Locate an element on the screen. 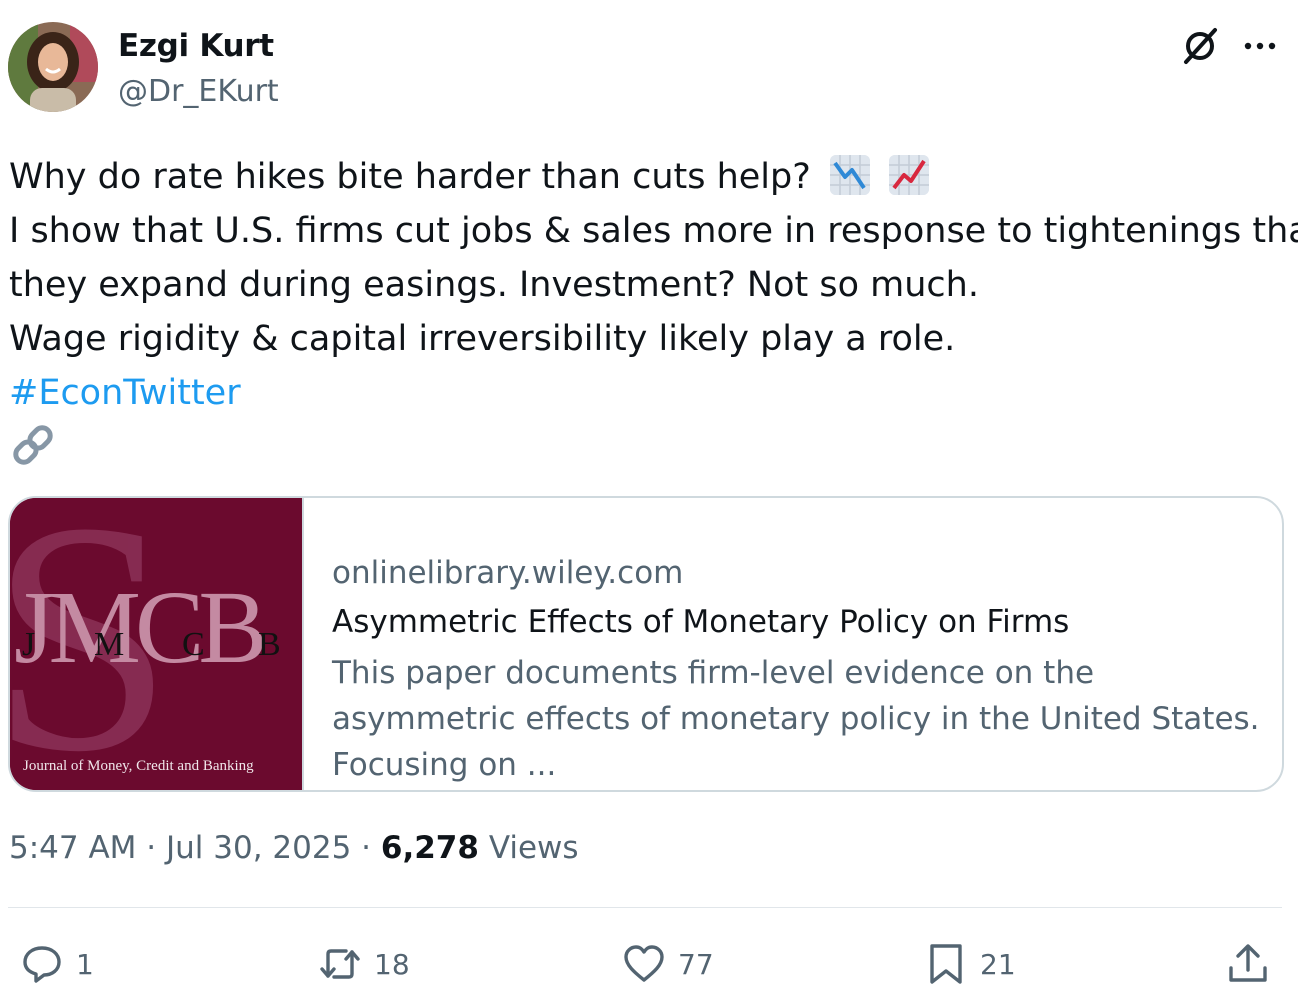 This screenshot has width=1298, height=1006. heart-icon is located at coordinates (644, 963).